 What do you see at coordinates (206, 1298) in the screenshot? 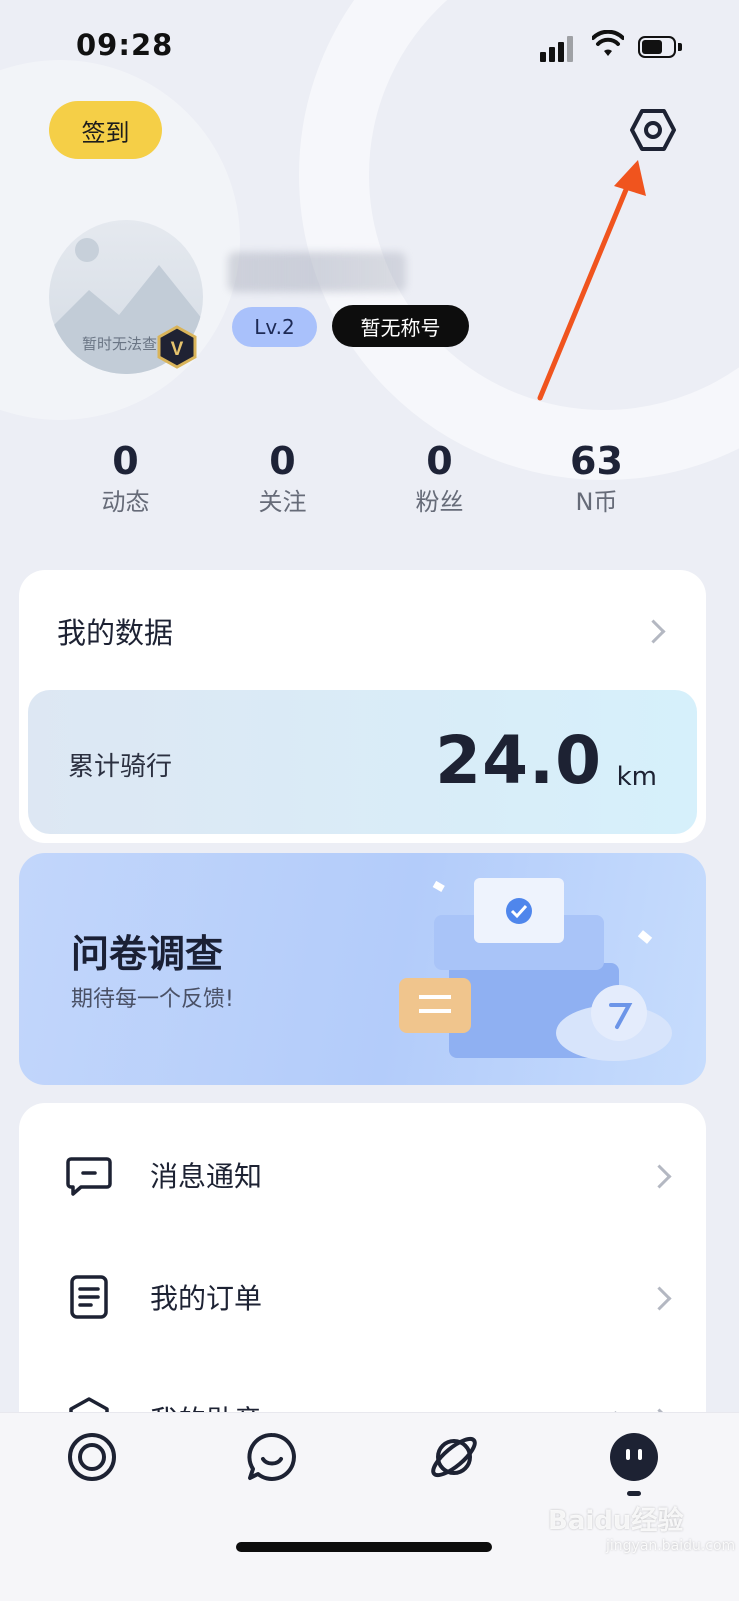
I see `menu-label: 我的订单` at bounding box center [206, 1298].